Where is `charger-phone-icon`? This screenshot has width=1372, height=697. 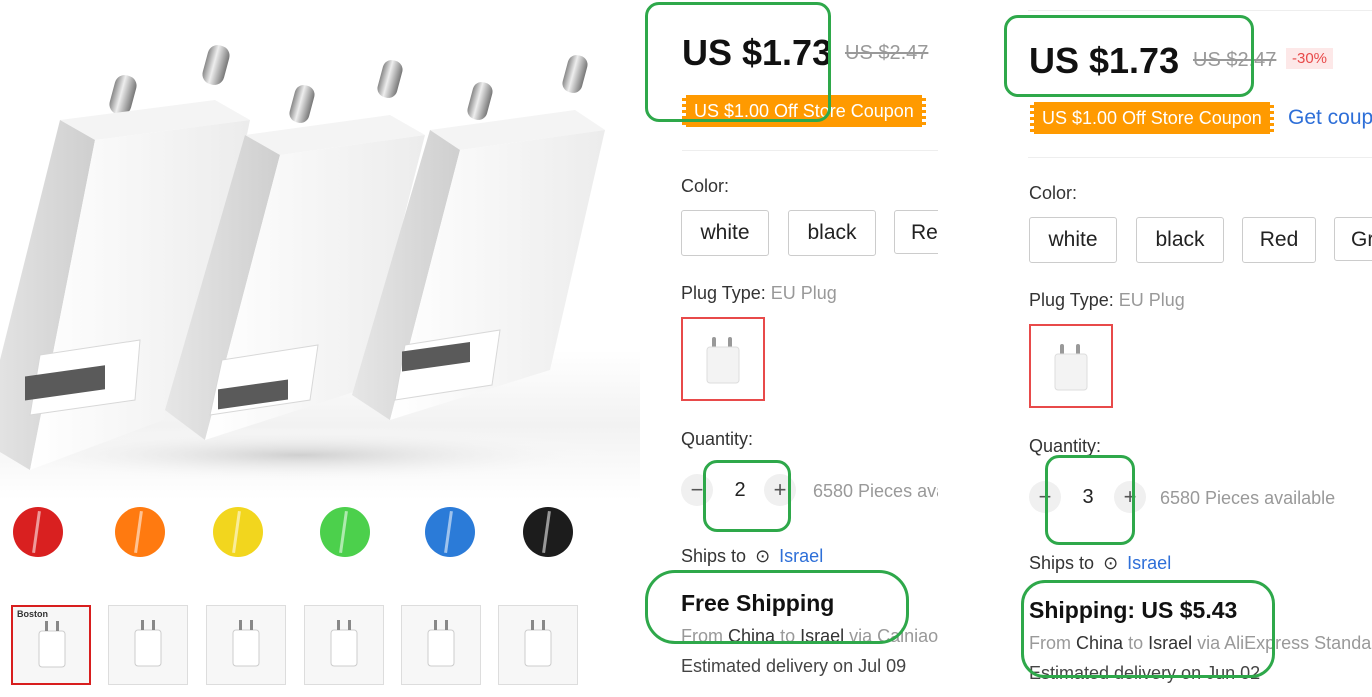
charger-phone-icon is located at coordinates (148, 645).